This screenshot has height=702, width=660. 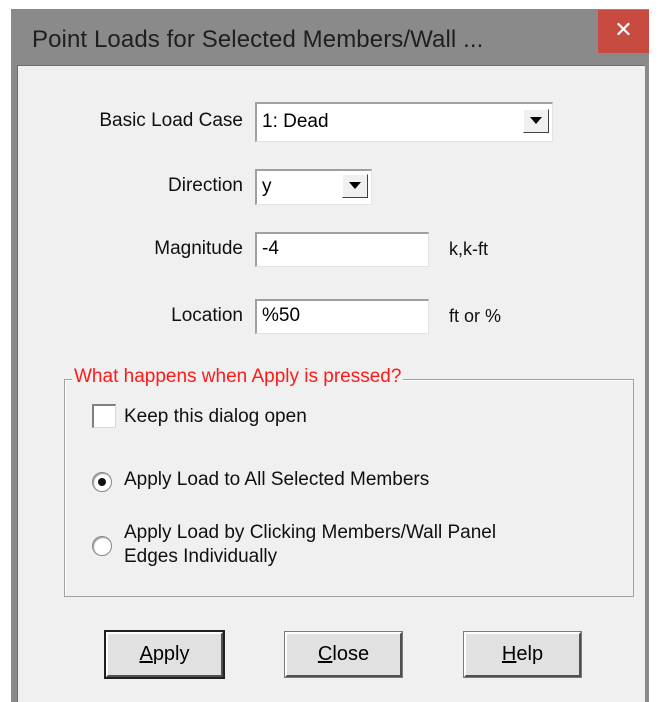 I want to click on group-caption: What happens when Apply is pressed?, so click(x=238, y=377).